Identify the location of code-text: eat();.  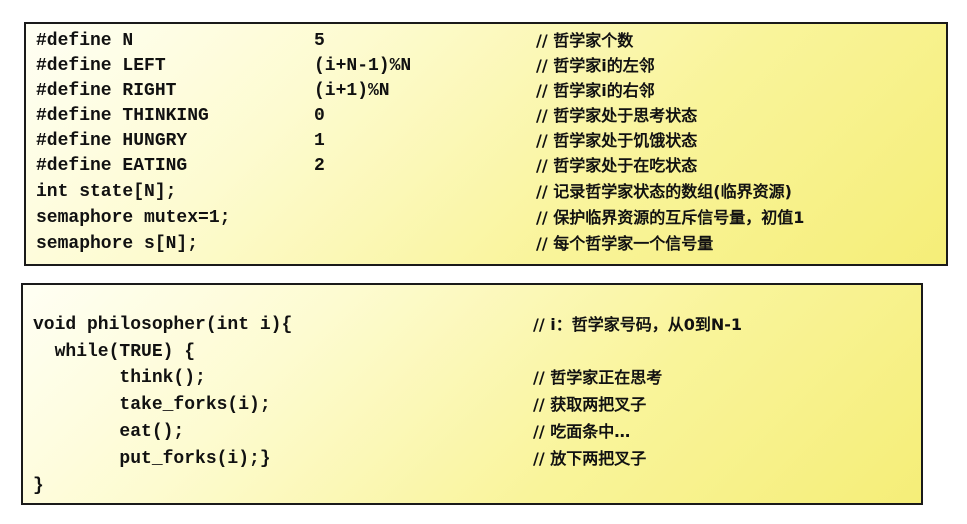
(109, 432).